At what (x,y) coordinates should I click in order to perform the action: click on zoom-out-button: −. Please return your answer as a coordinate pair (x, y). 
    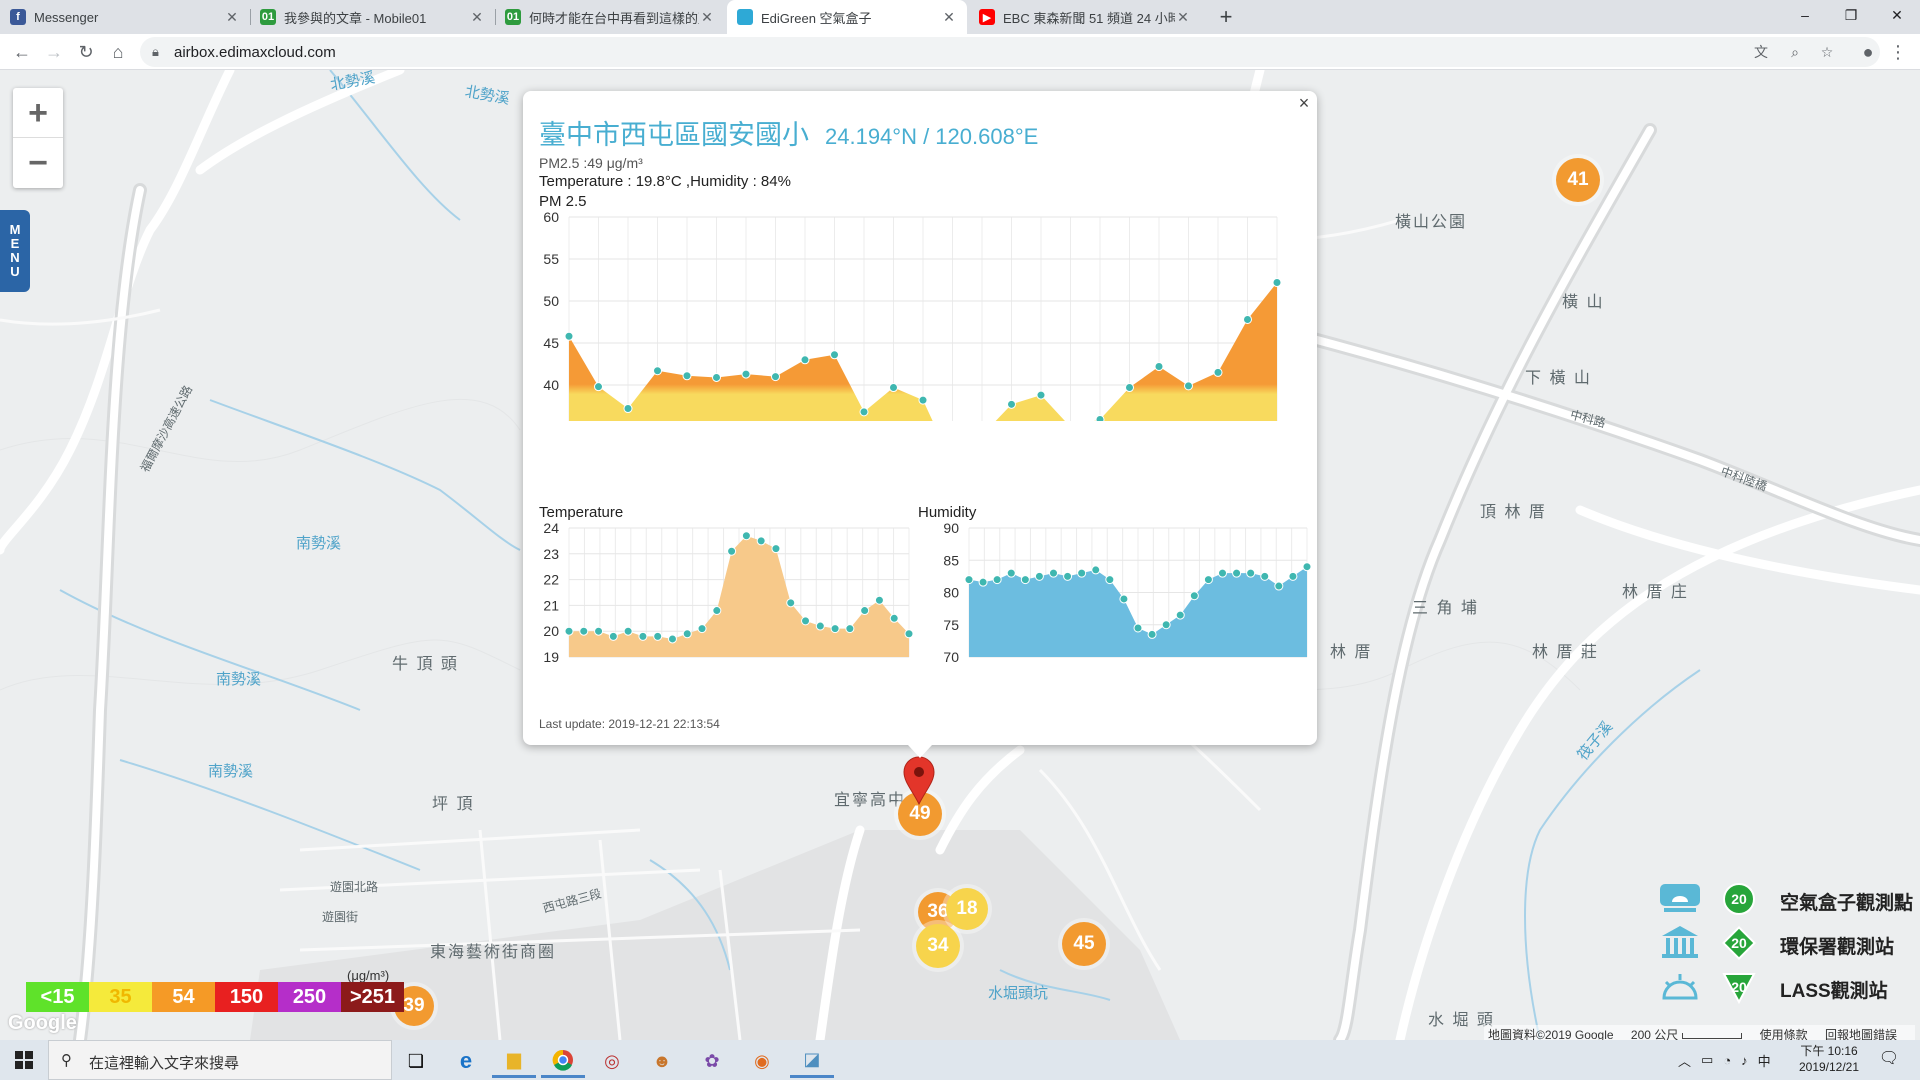
    Looking at the image, I should click on (38, 163).